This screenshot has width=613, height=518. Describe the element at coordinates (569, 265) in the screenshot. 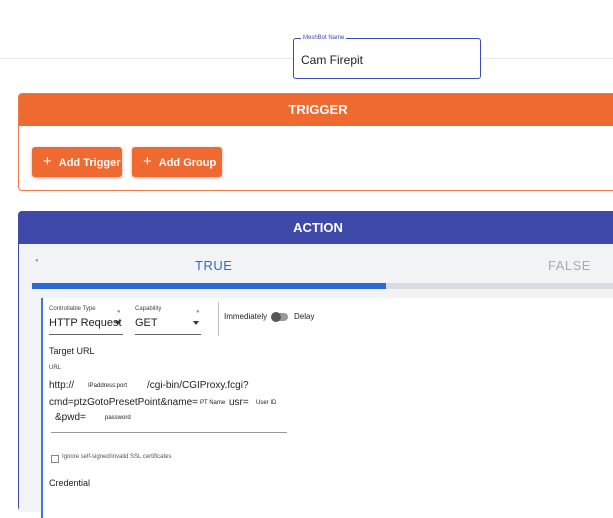

I see `tab-false: FALSE` at that location.